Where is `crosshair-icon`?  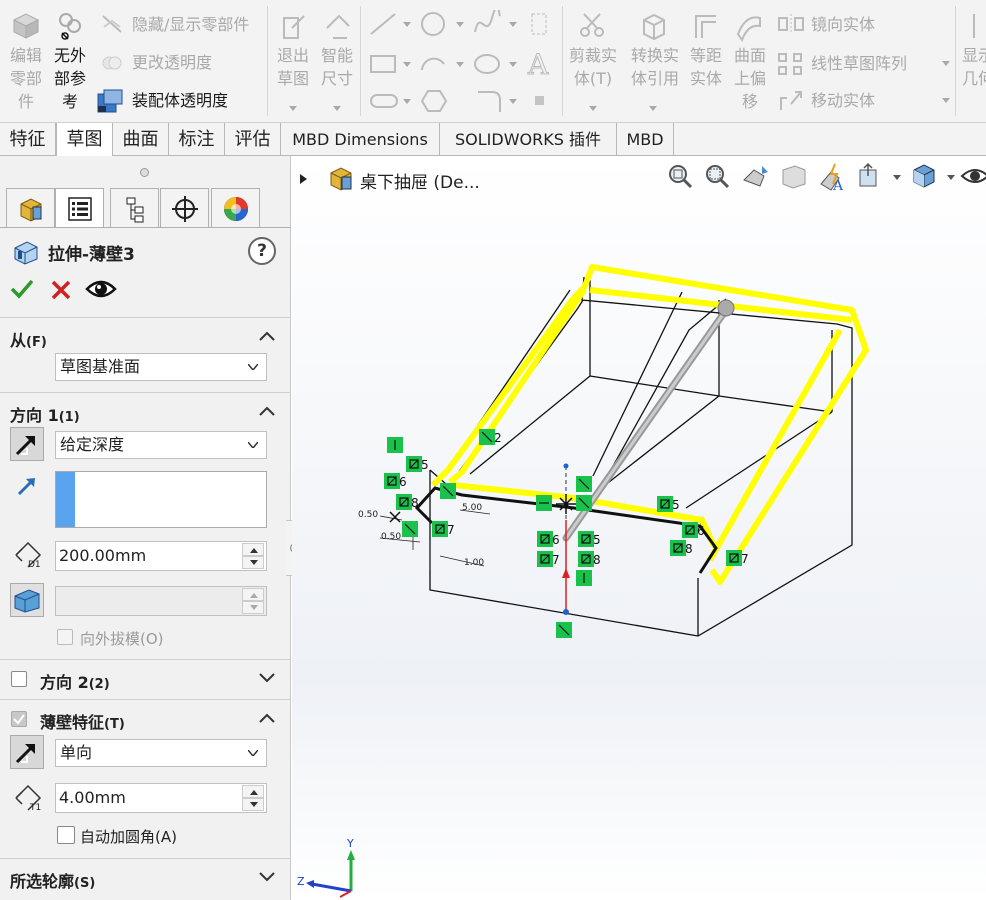
crosshair-icon is located at coordinates (185, 209).